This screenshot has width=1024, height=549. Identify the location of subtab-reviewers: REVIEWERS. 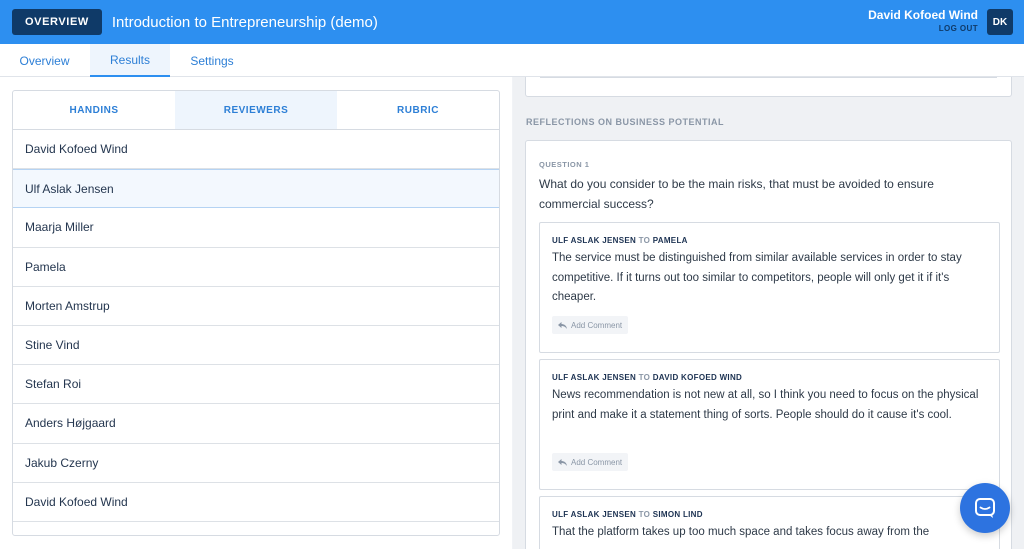
(256, 110).